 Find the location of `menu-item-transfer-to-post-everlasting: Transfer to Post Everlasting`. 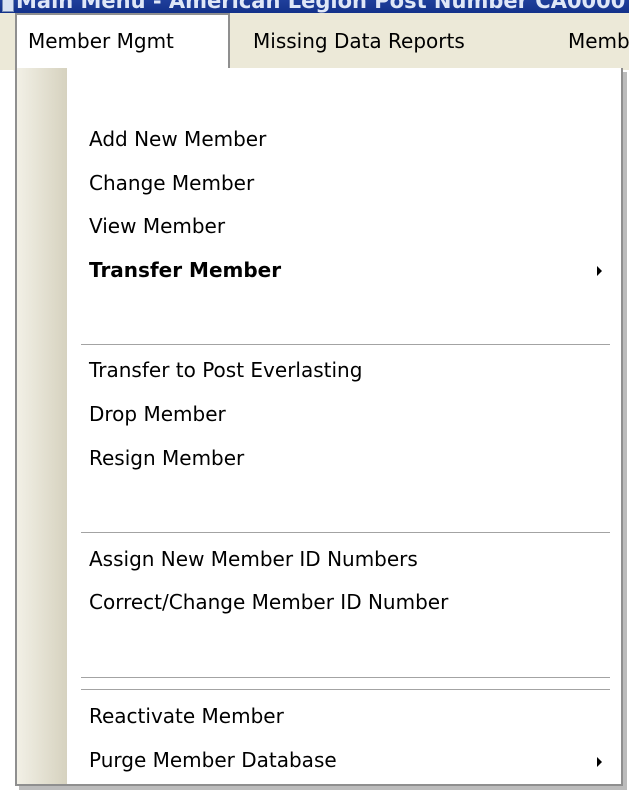

menu-item-transfer-to-post-everlasting: Transfer to Post Everlasting is located at coordinates (225, 370).